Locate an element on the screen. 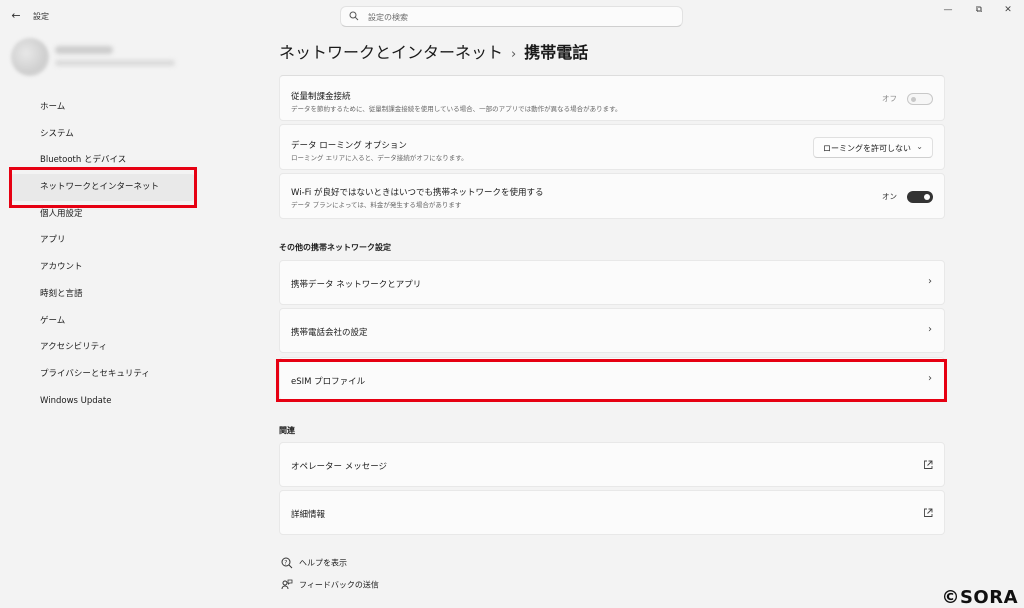  search-placeholder: 設定の検索 is located at coordinates (388, 17).